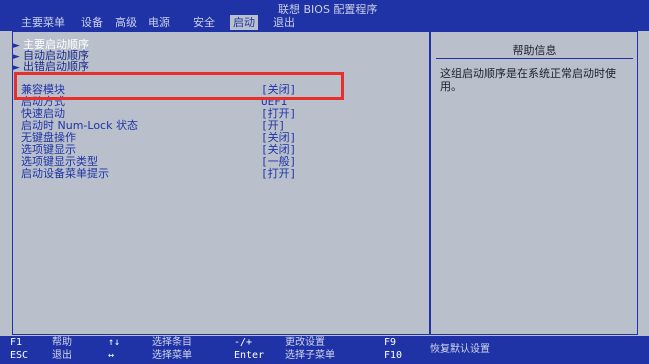 This screenshot has height=364, width=649. What do you see at coordinates (159, 22) in the screenshot?
I see `tab-power: 电源` at bounding box center [159, 22].